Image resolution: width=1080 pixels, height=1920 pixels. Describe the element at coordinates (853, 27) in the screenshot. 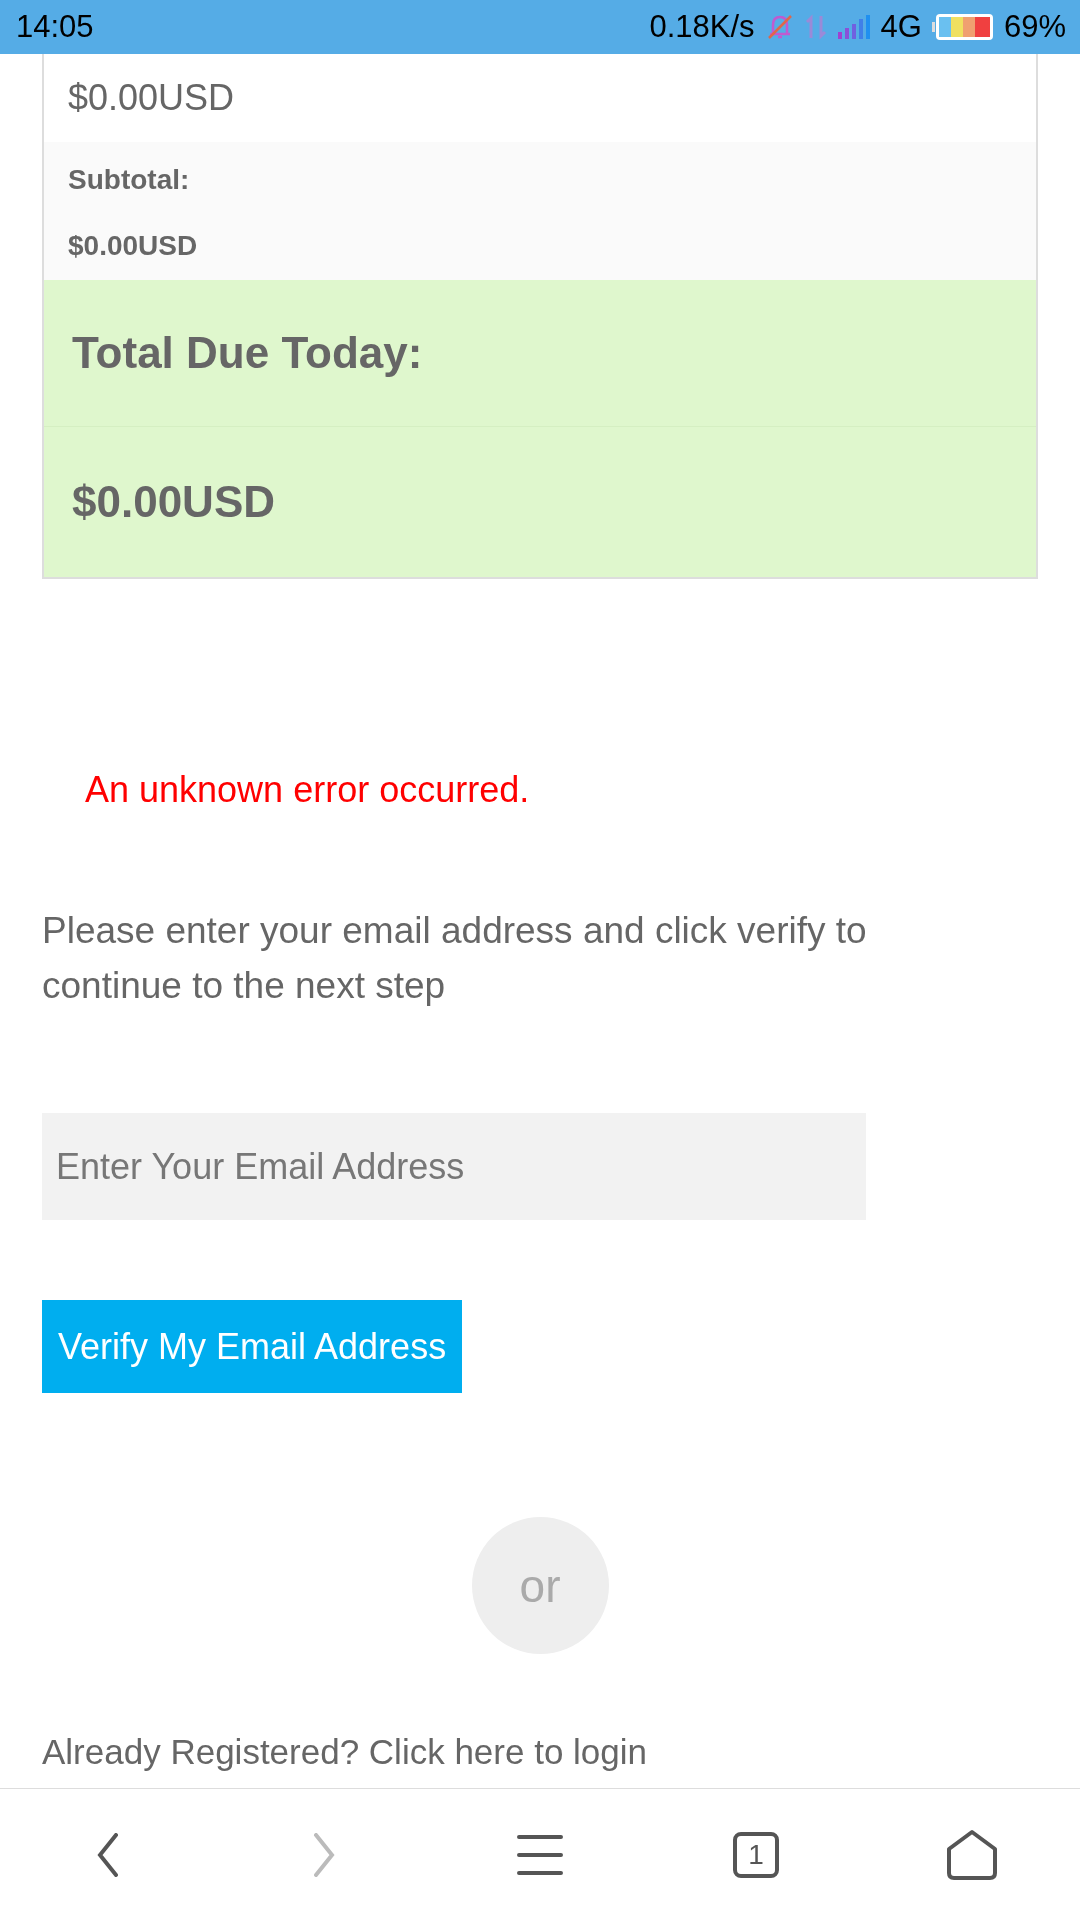

I see `signal-icon` at that location.